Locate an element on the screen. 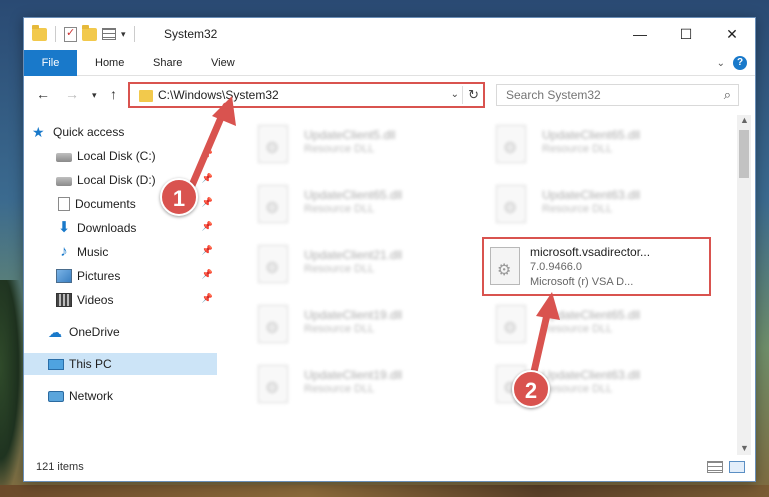 Image resolution: width=769 pixels, height=497 pixels. sidebar-item-local-disk-c: Local Disk (C:) 📌 is located at coordinates (120, 156).